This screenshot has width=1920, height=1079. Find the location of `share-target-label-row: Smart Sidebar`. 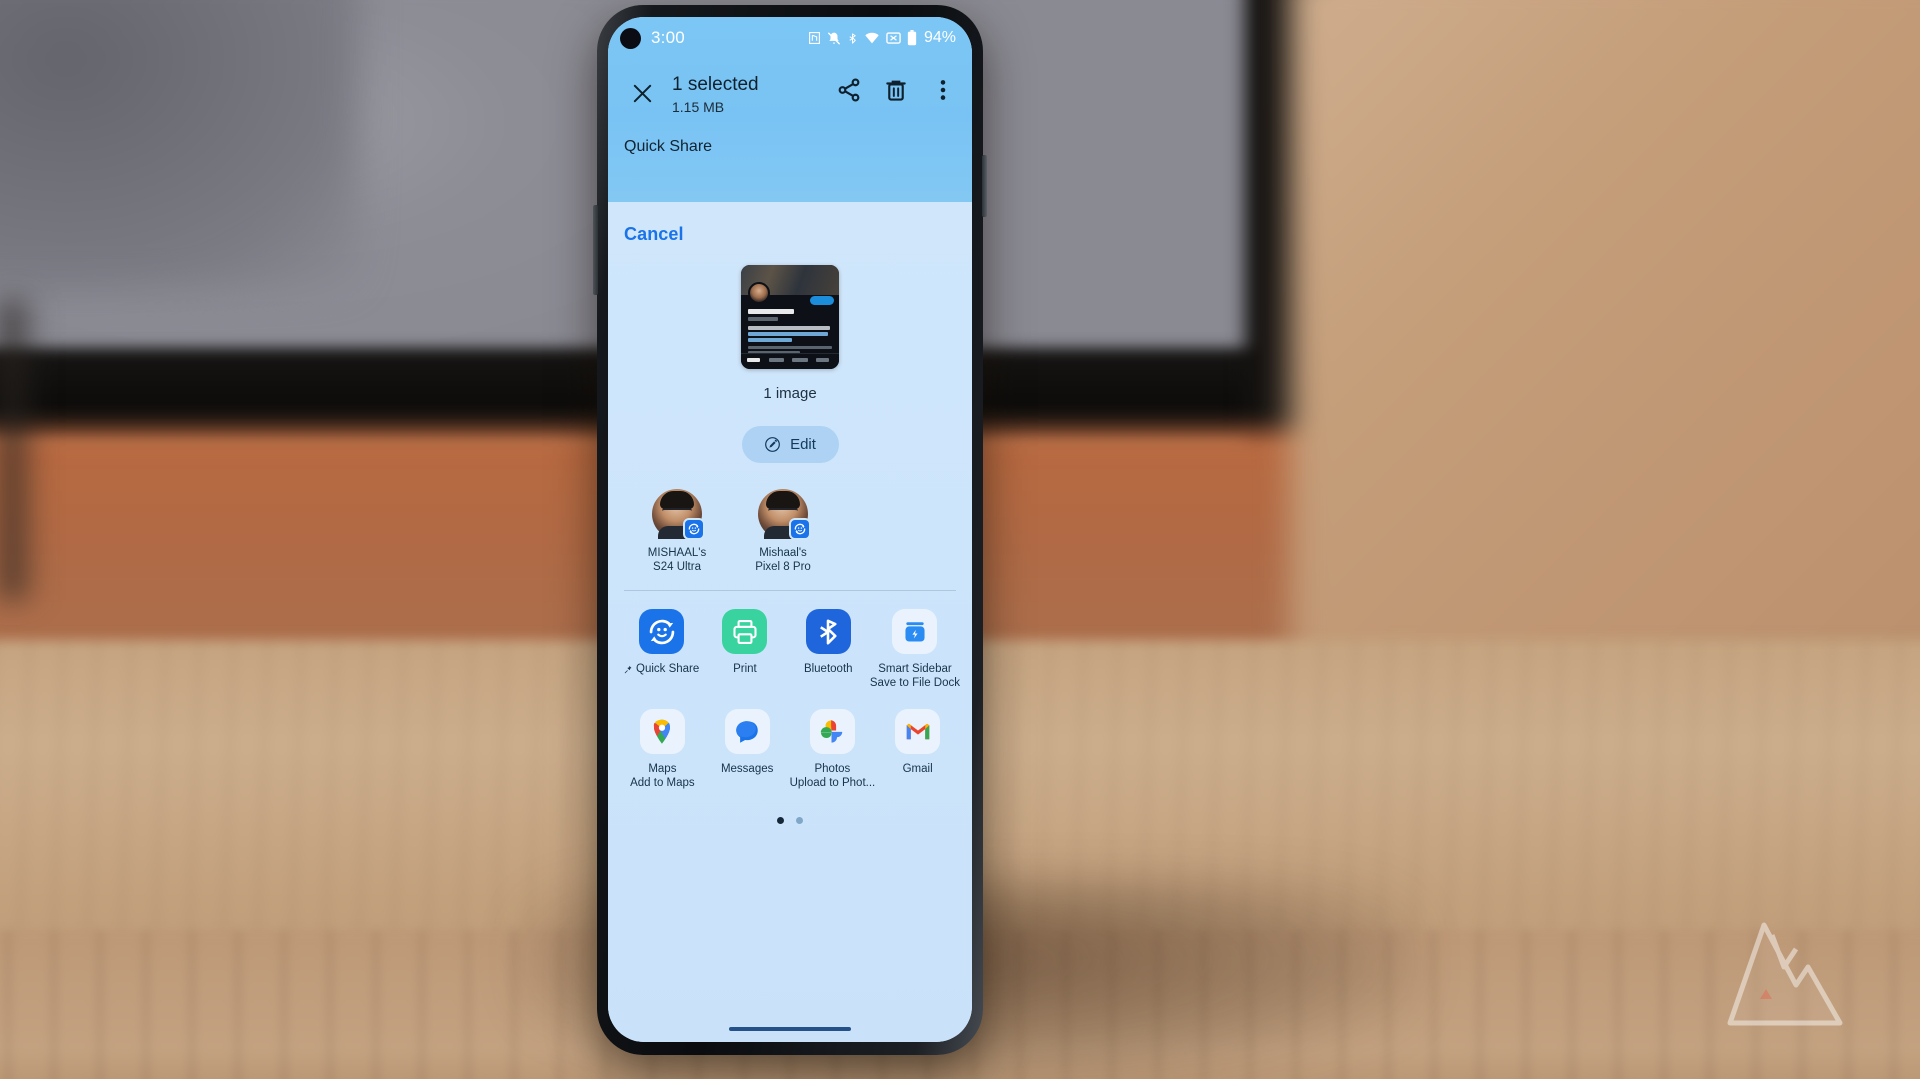

share-target-label-row: Smart Sidebar is located at coordinates (915, 669).